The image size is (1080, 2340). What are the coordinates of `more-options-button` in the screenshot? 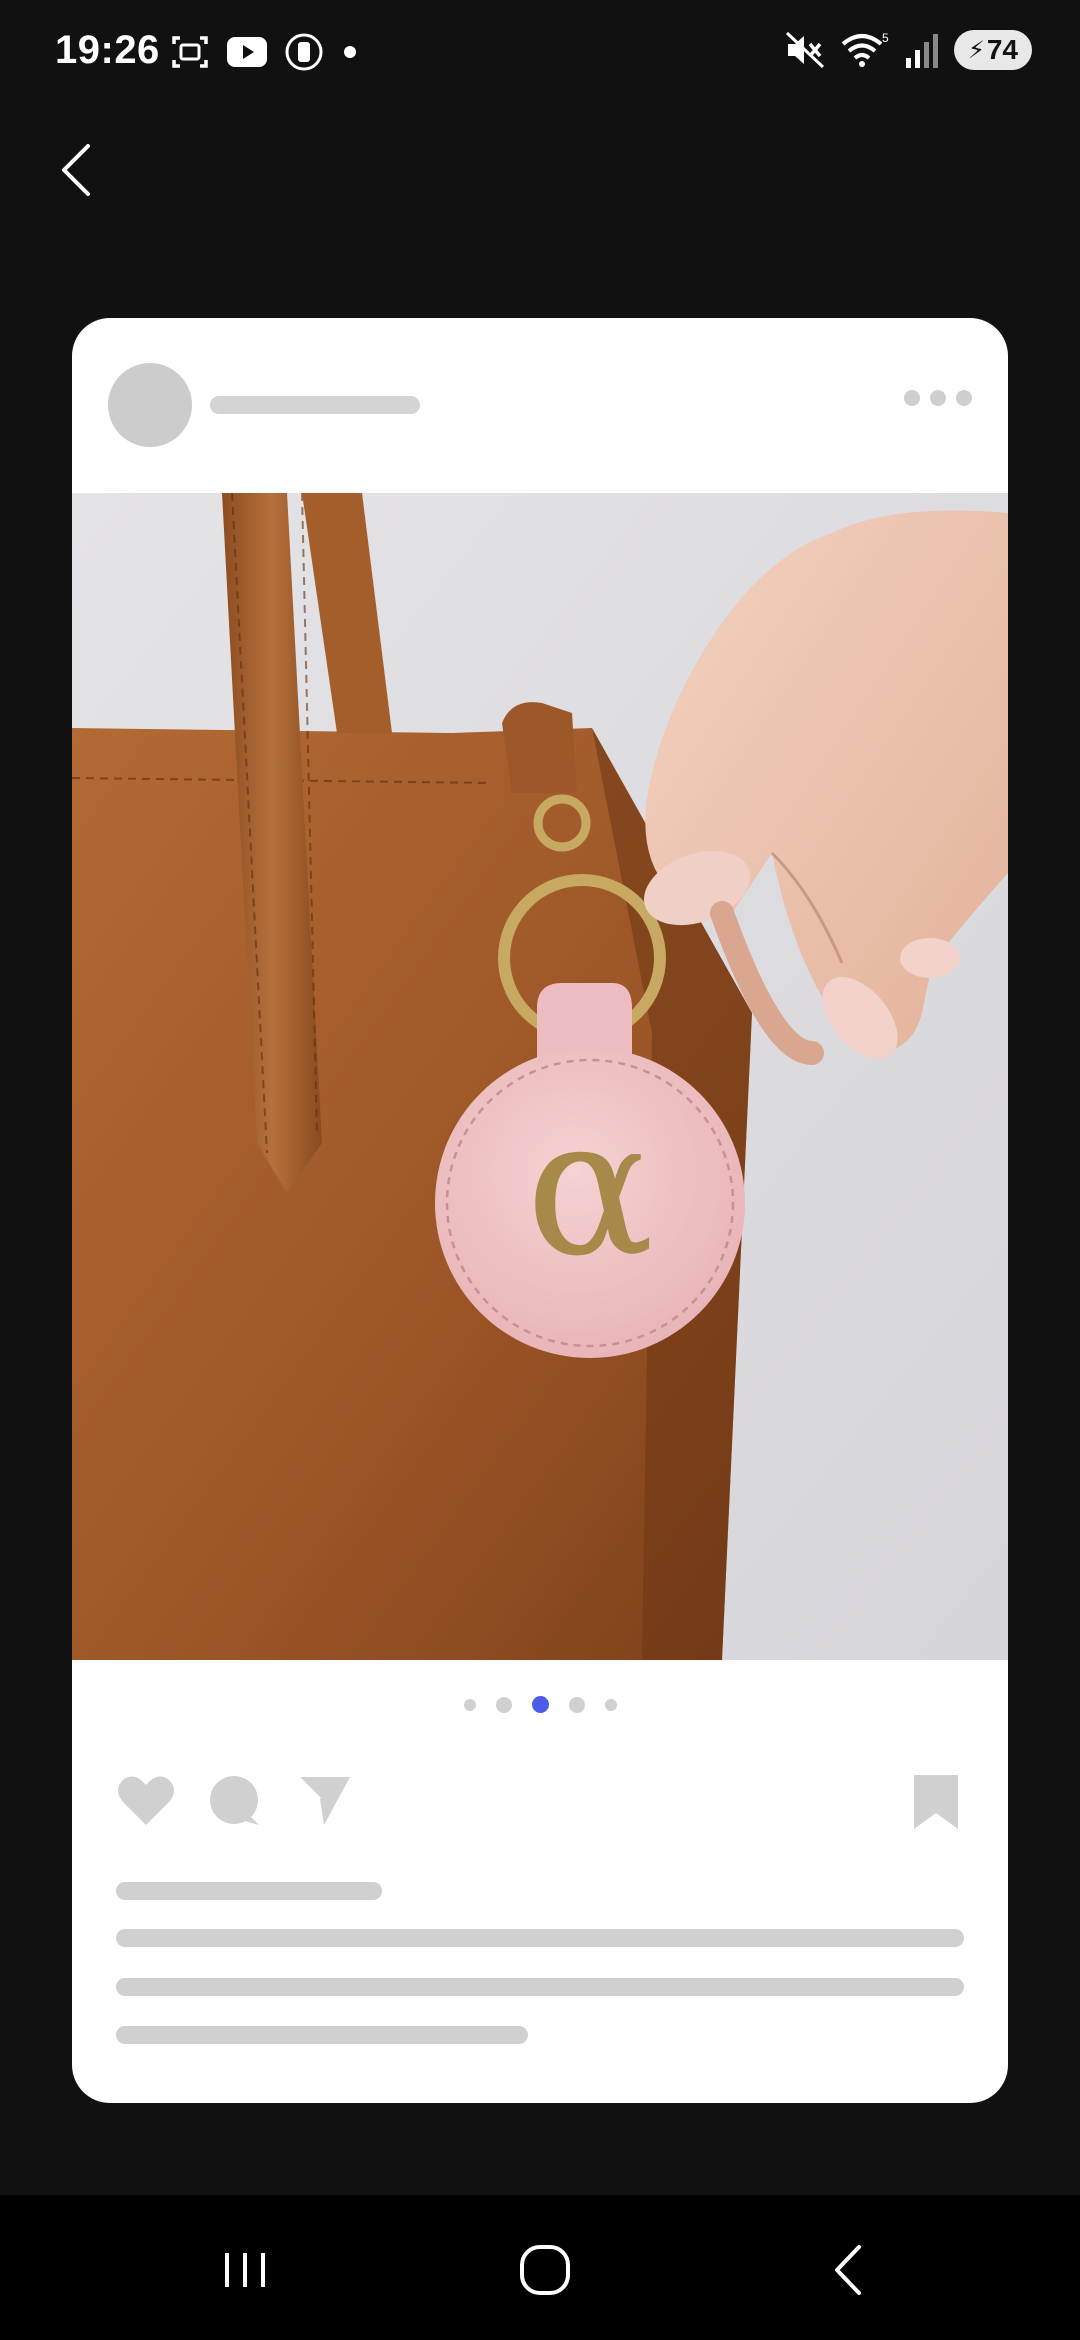 It's located at (938, 398).